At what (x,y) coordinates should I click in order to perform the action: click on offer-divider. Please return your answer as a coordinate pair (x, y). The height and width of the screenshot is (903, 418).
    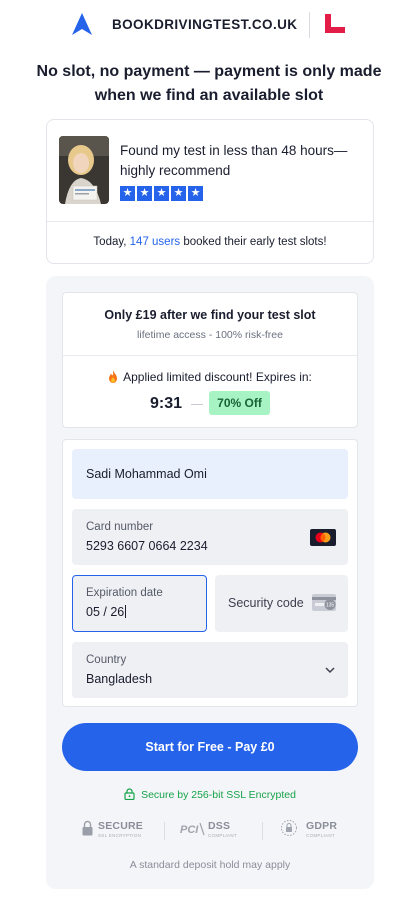
    Looking at the image, I should click on (210, 355).